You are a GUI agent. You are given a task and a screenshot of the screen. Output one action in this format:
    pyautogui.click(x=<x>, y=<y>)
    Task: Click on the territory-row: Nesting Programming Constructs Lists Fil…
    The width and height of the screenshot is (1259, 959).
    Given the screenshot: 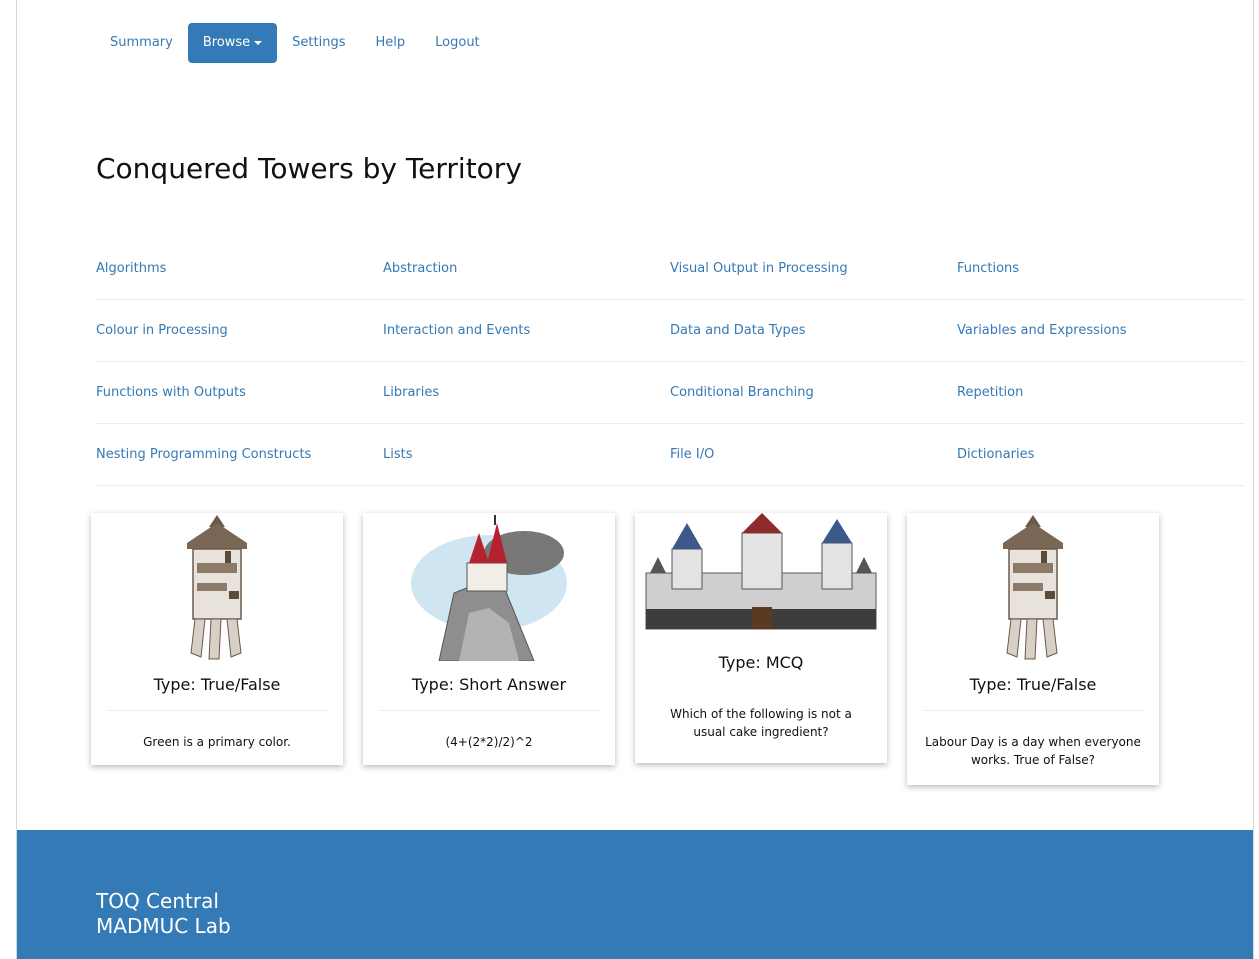 What is the action you would take?
    pyautogui.click(x=670, y=455)
    